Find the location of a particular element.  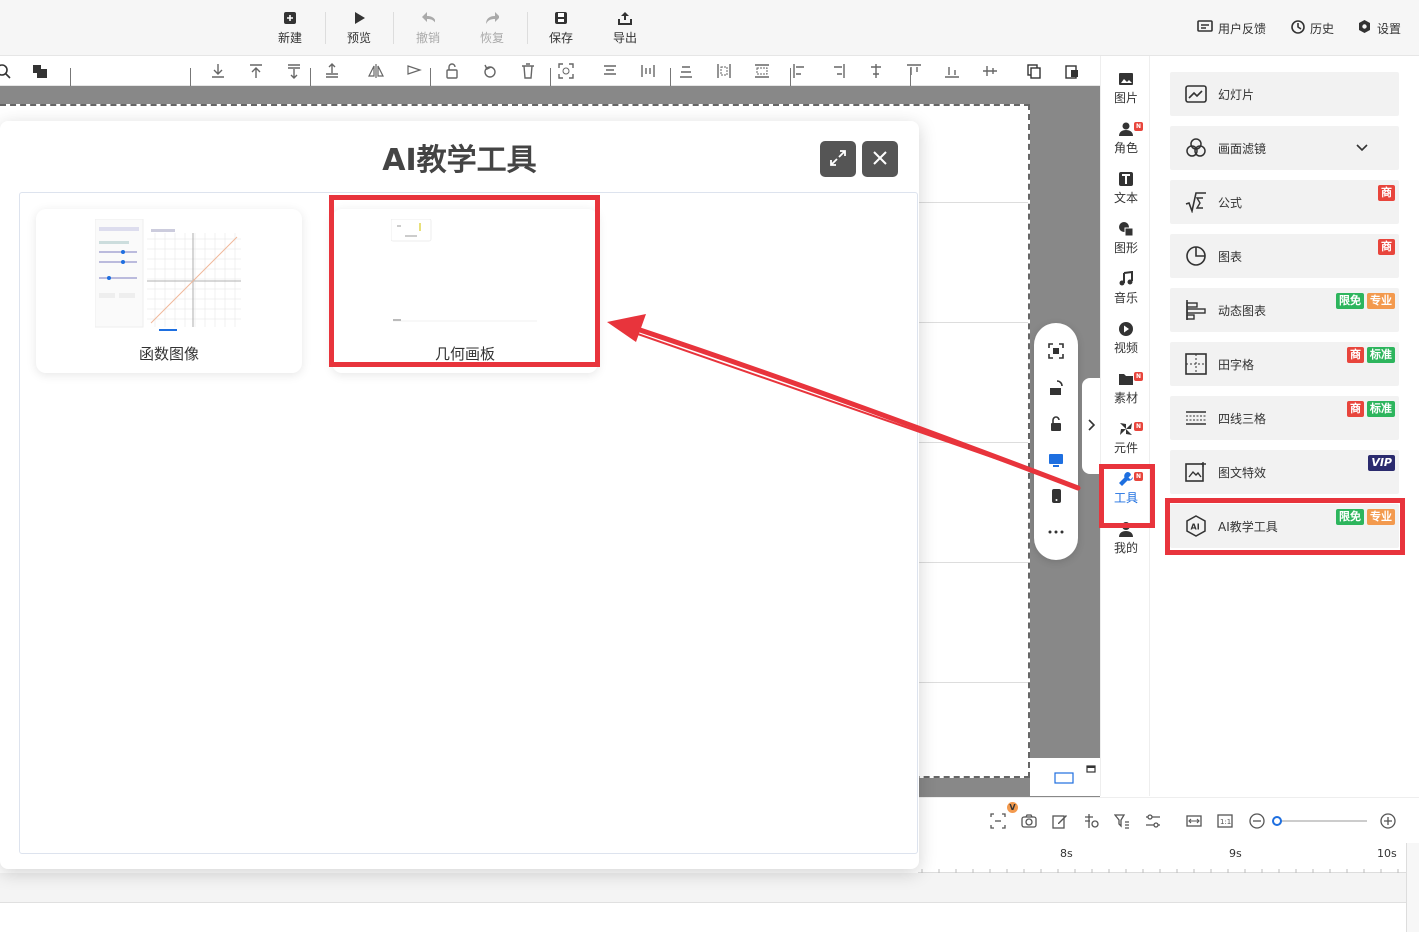

zoom-in-icon is located at coordinates (1388, 821).